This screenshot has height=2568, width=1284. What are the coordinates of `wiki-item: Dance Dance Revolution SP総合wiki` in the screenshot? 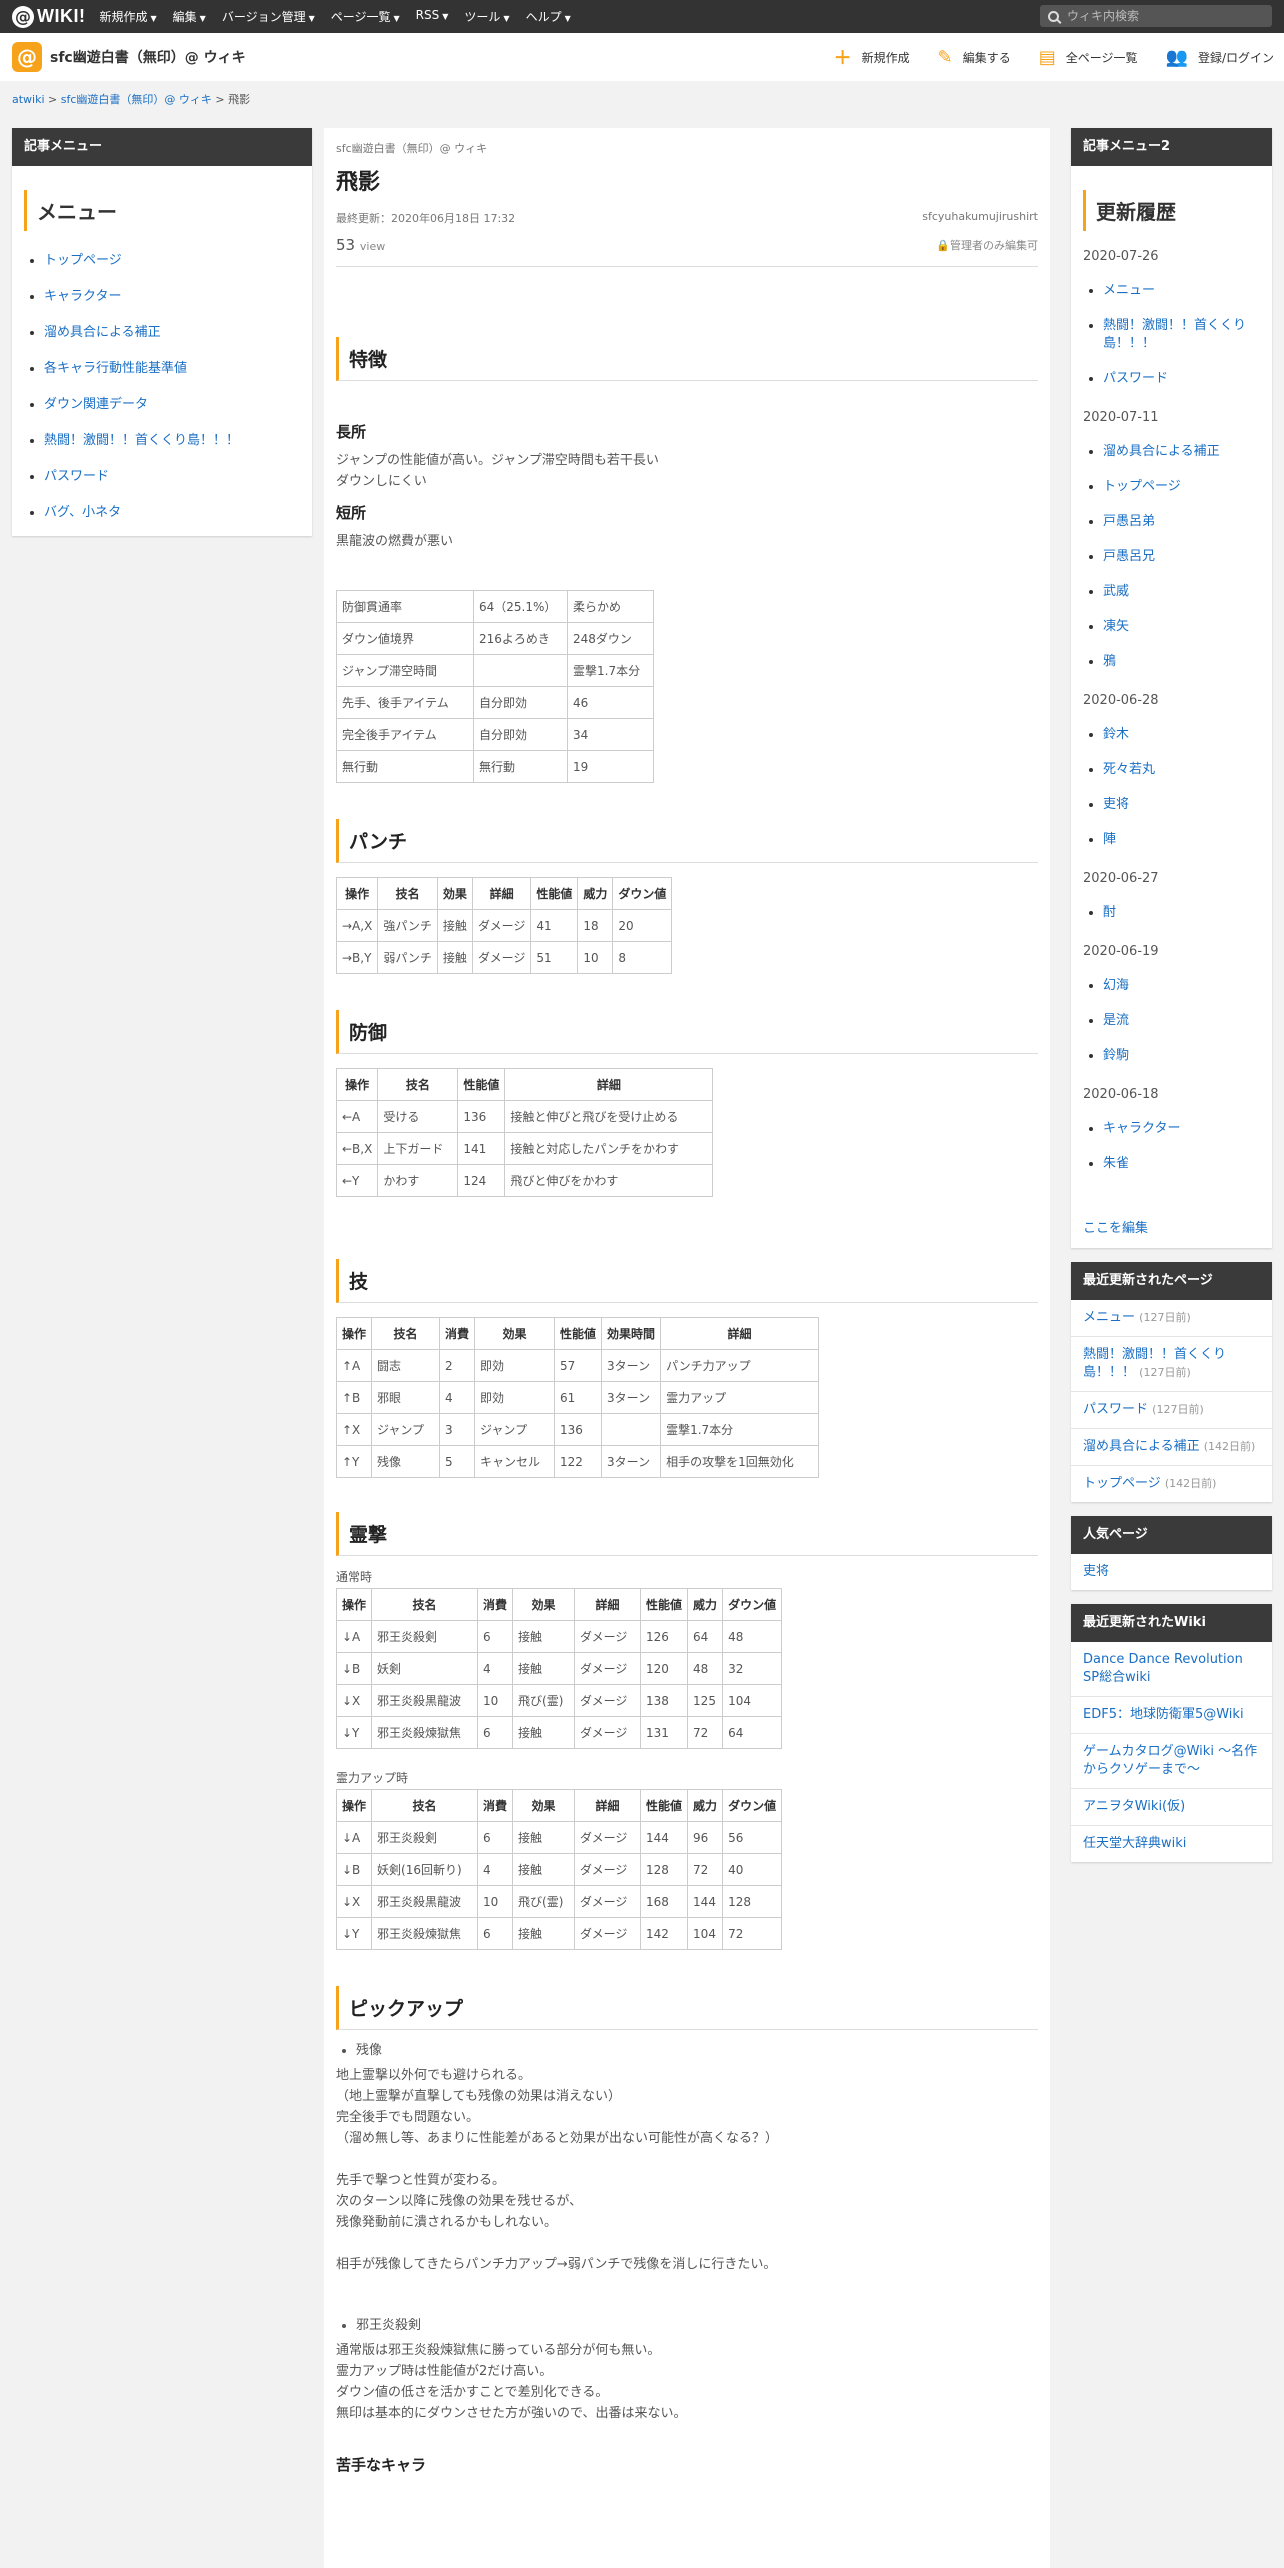 It's located at (1171, 1669).